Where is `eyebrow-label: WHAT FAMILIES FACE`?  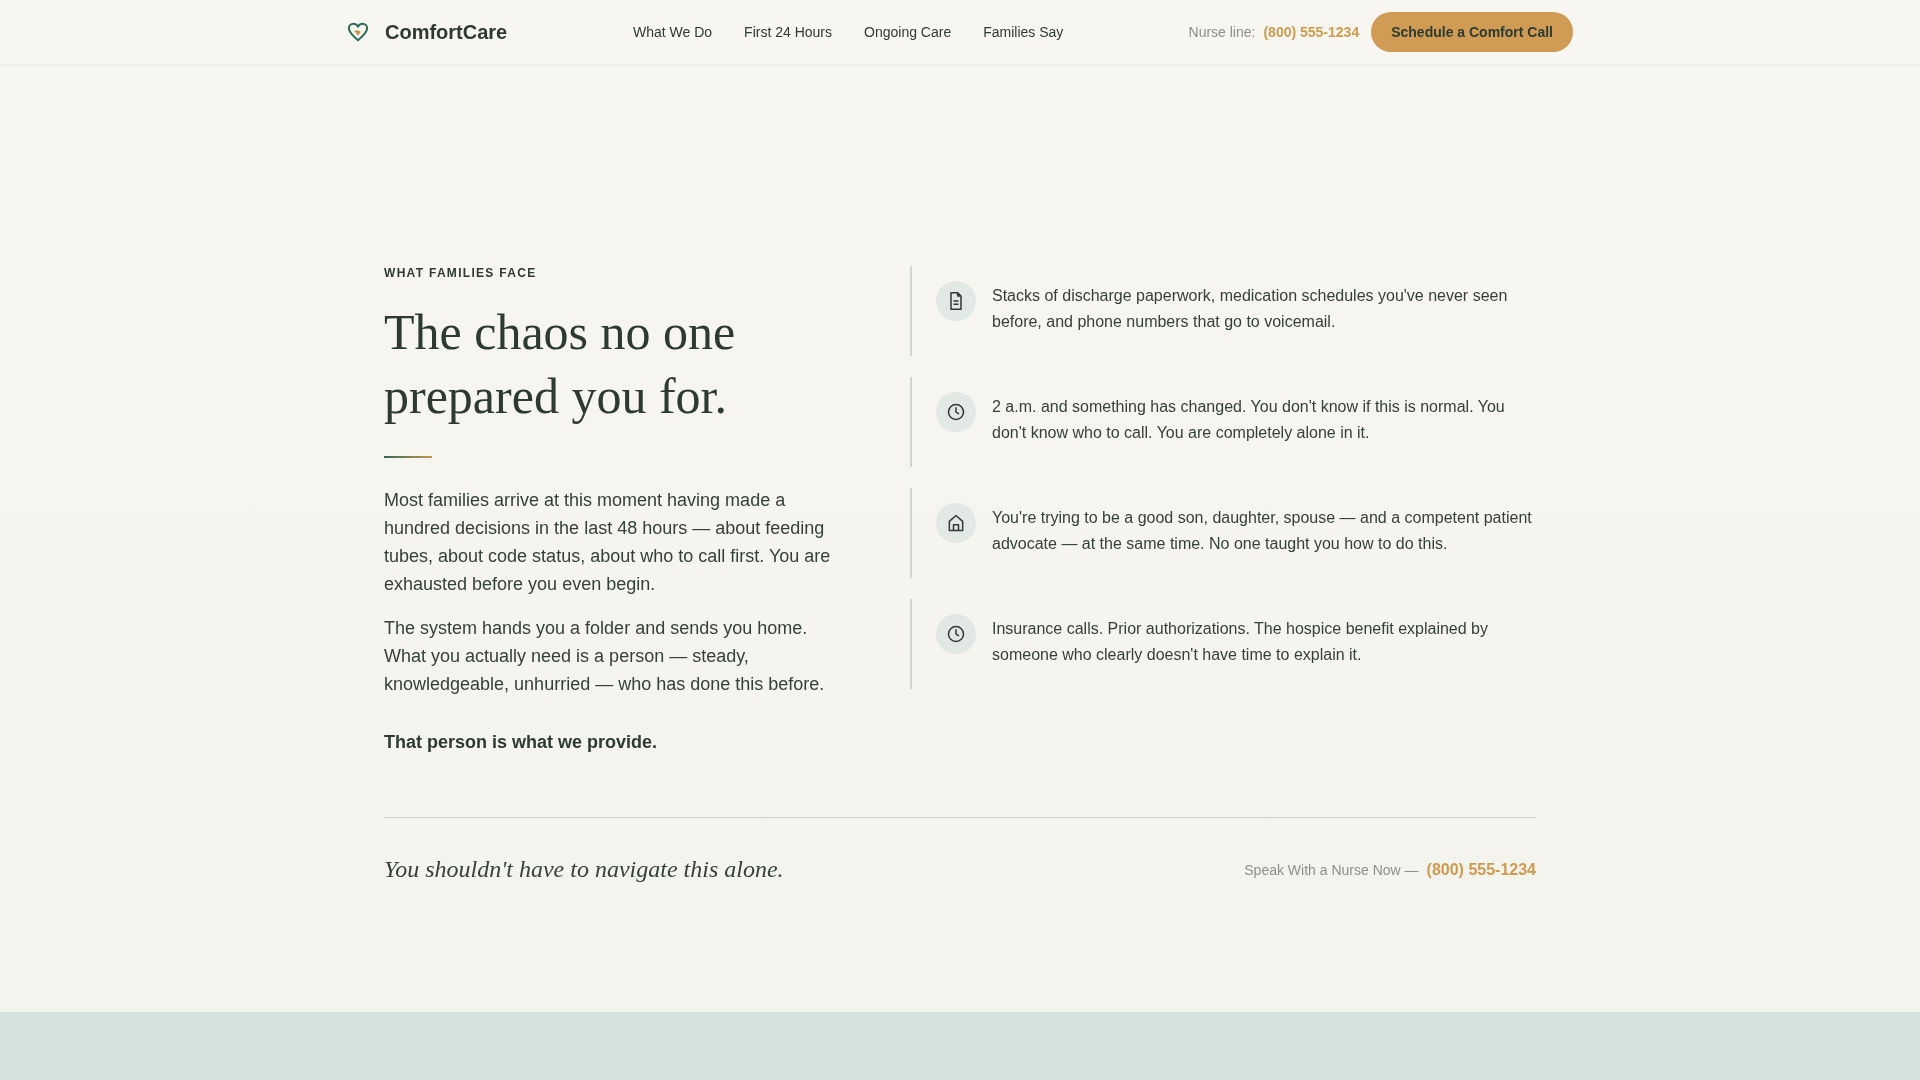
eyebrow-label: WHAT FAMILIES FACE is located at coordinates (461, 273).